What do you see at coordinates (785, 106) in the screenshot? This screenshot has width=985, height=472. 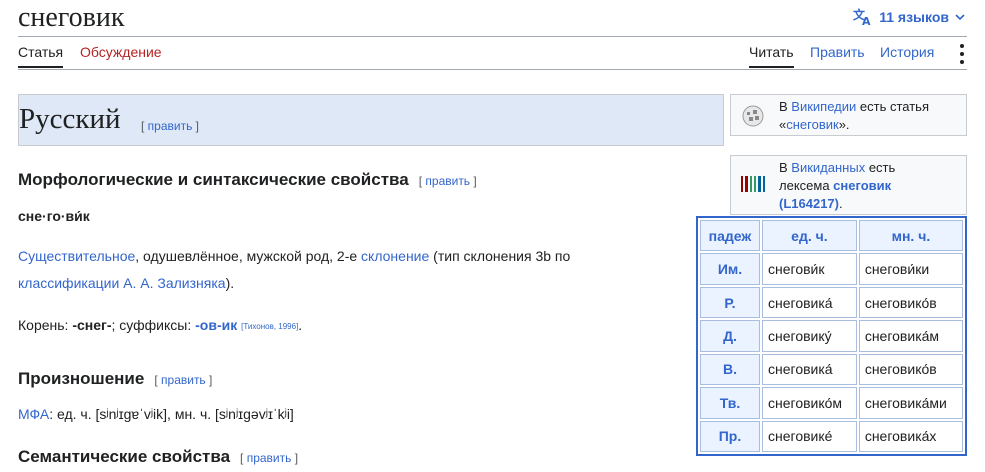 I see `wikipedia-prefix: В` at bounding box center [785, 106].